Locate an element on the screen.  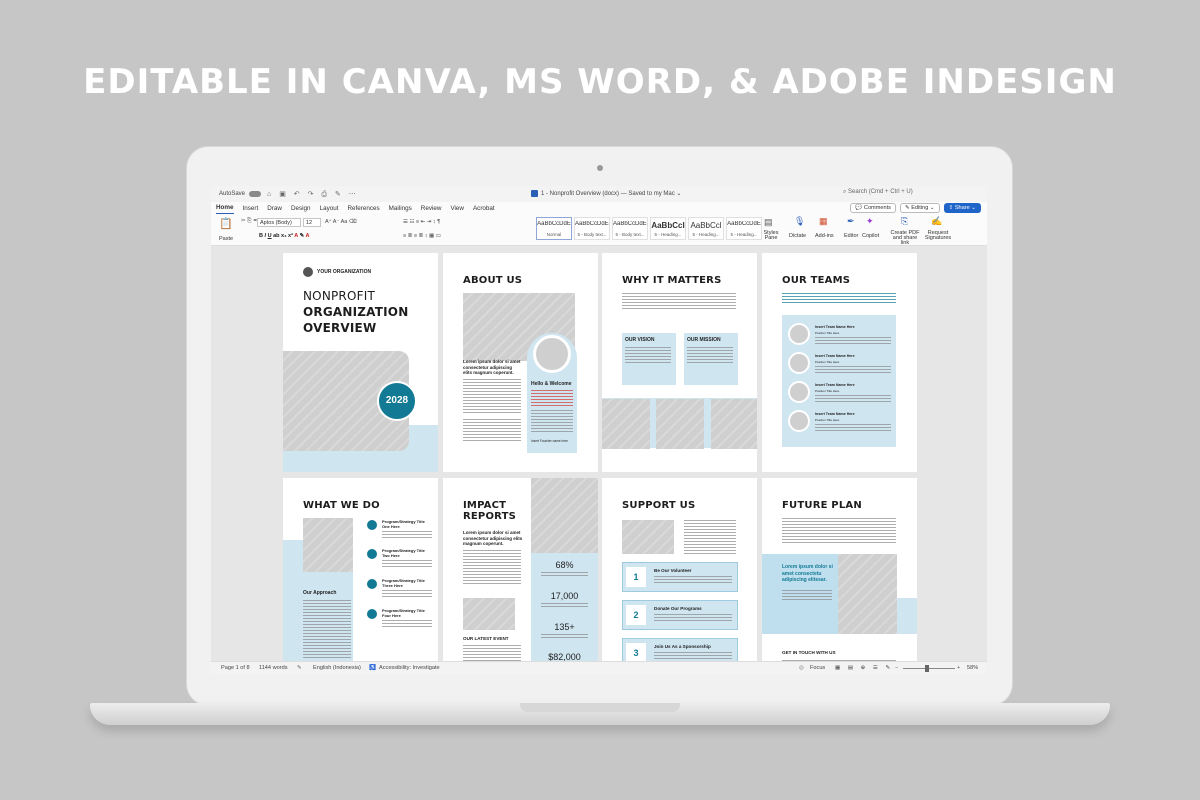
paste-button: Paste is located at coordinates (226, 239).